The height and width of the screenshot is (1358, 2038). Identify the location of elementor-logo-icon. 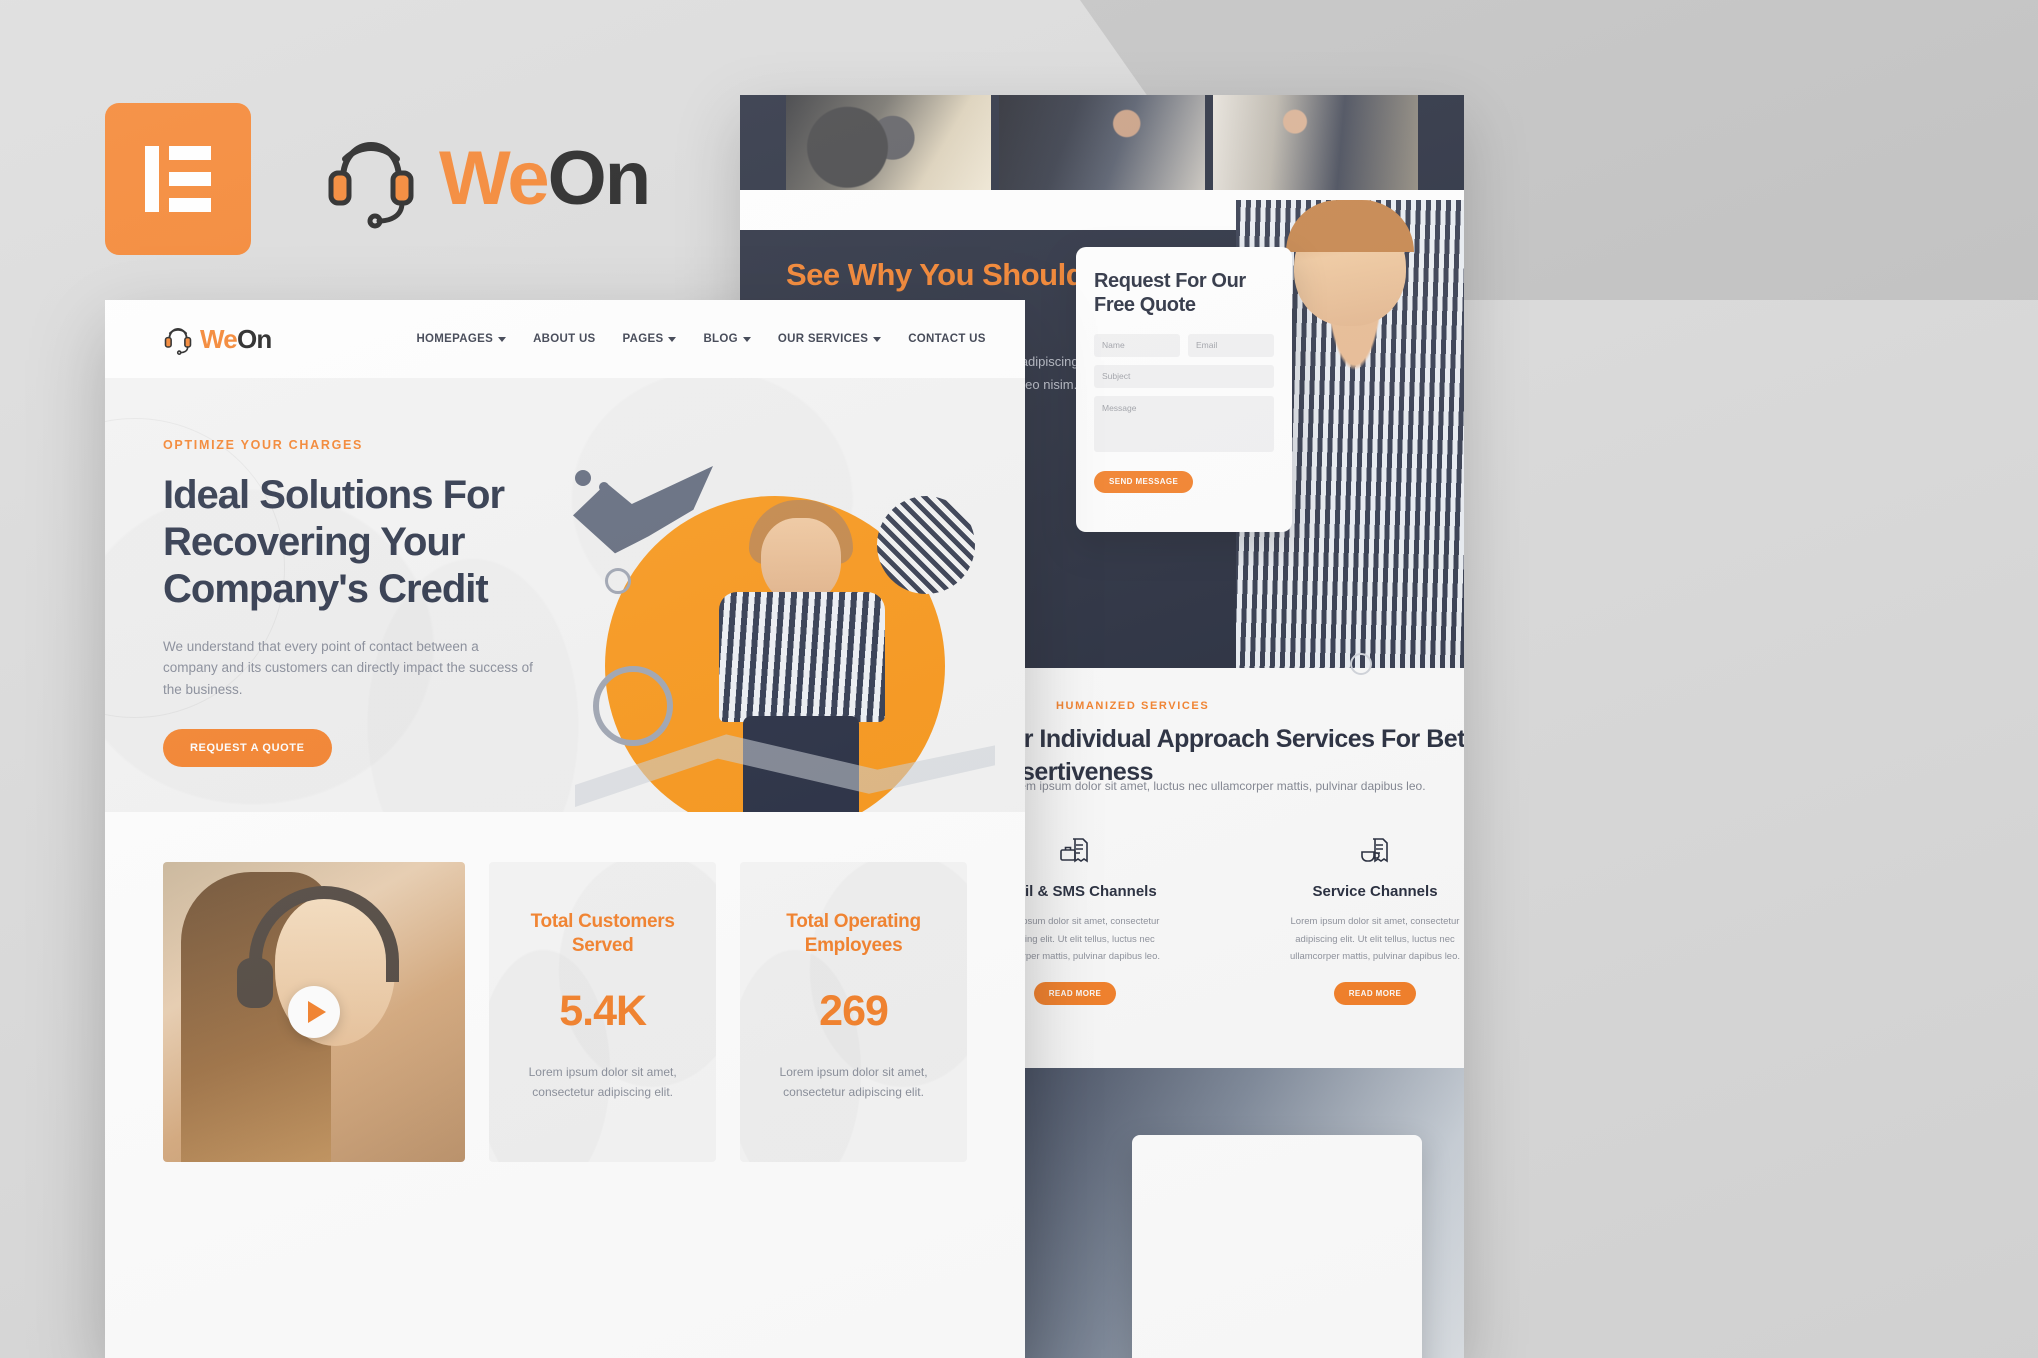
(178, 179).